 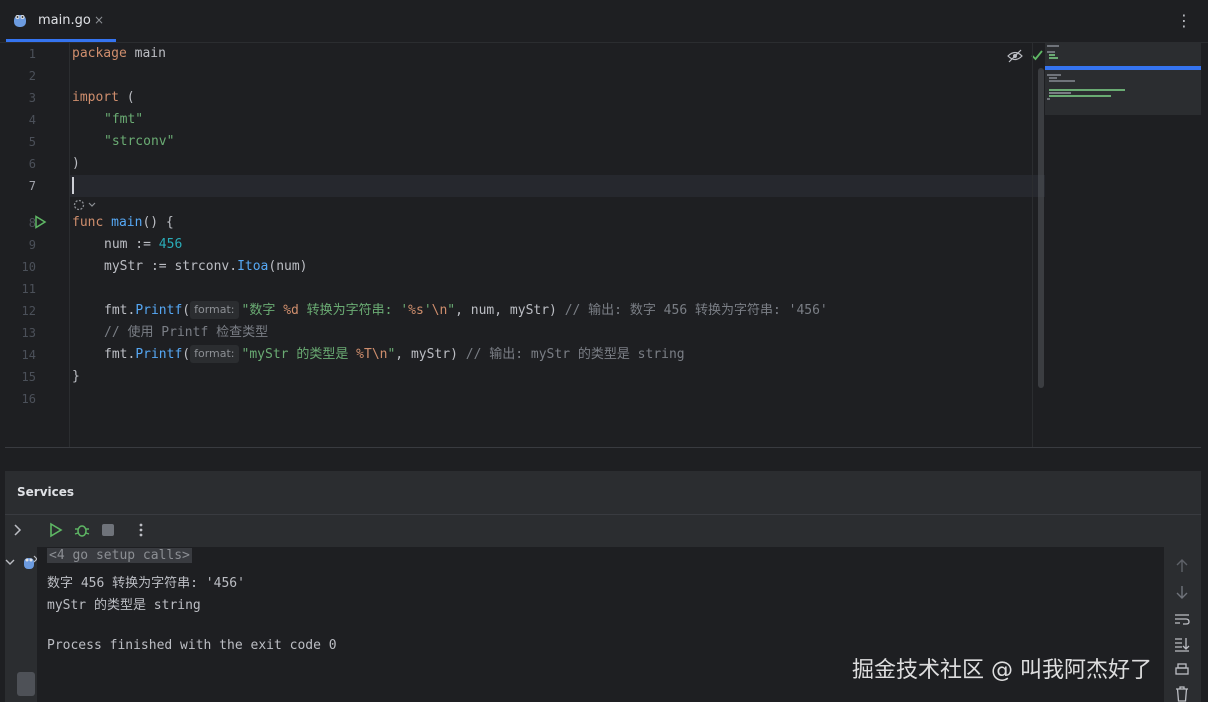 What do you see at coordinates (73, 185) in the screenshot?
I see `text-caret` at bounding box center [73, 185].